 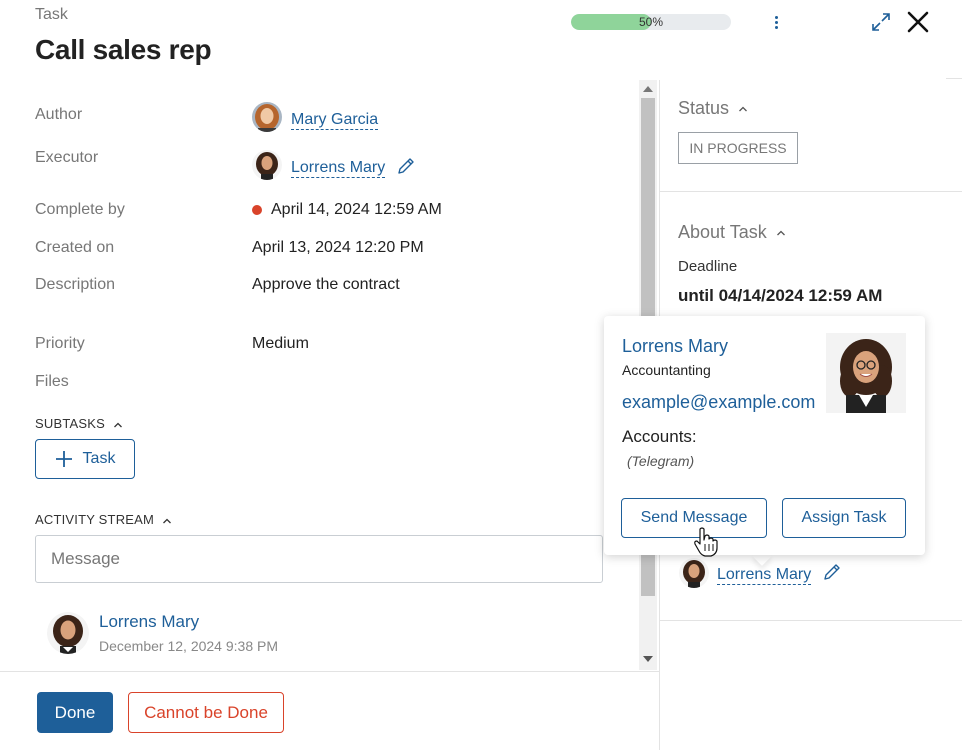 I want to click on message-input, so click(x=319, y=559).